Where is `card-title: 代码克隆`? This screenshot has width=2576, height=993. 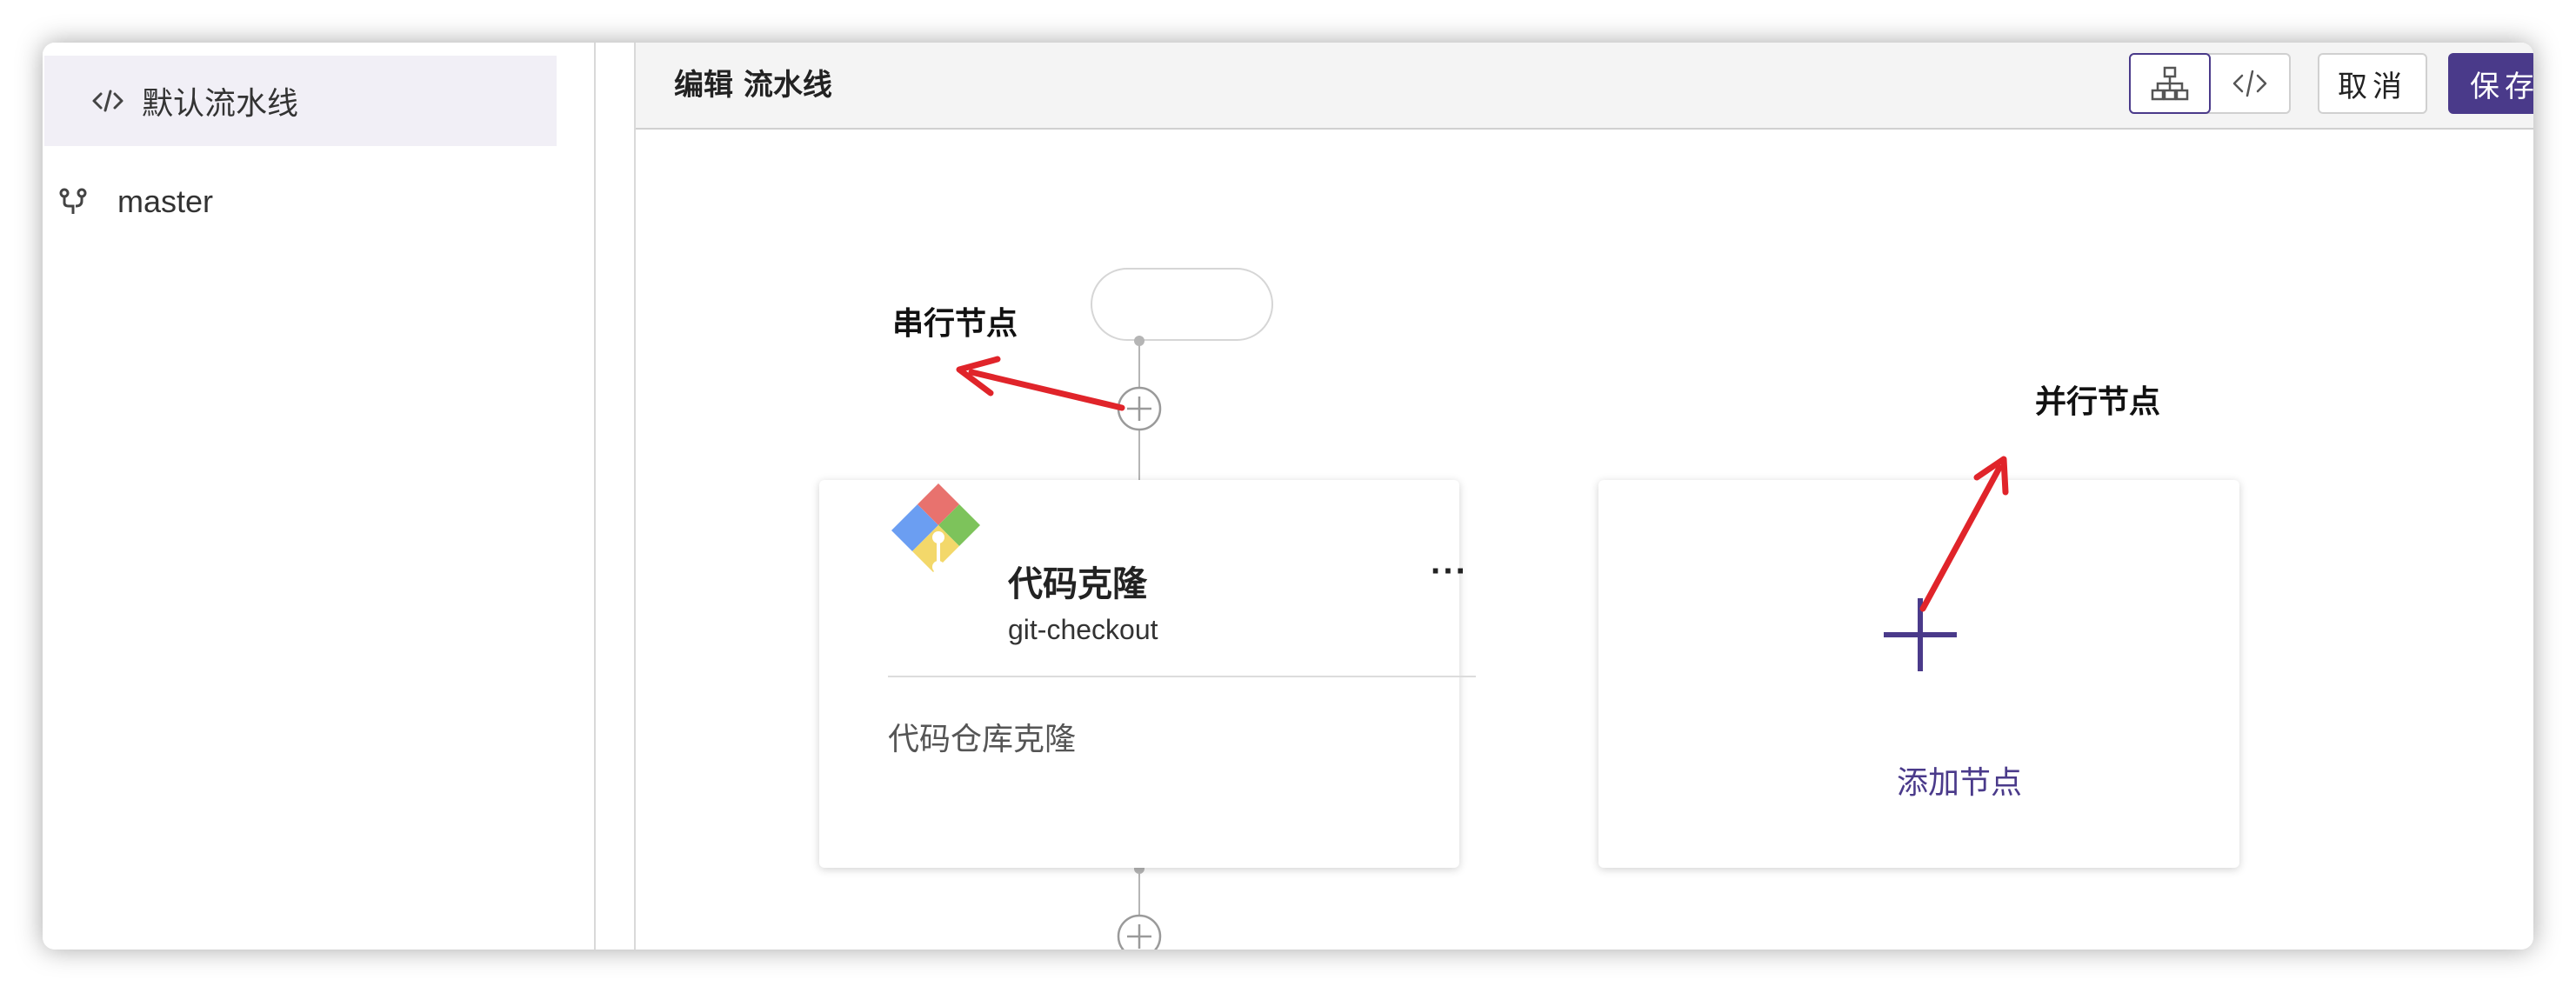
card-title: 代码克隆 is located at coordinates (1077, 584).